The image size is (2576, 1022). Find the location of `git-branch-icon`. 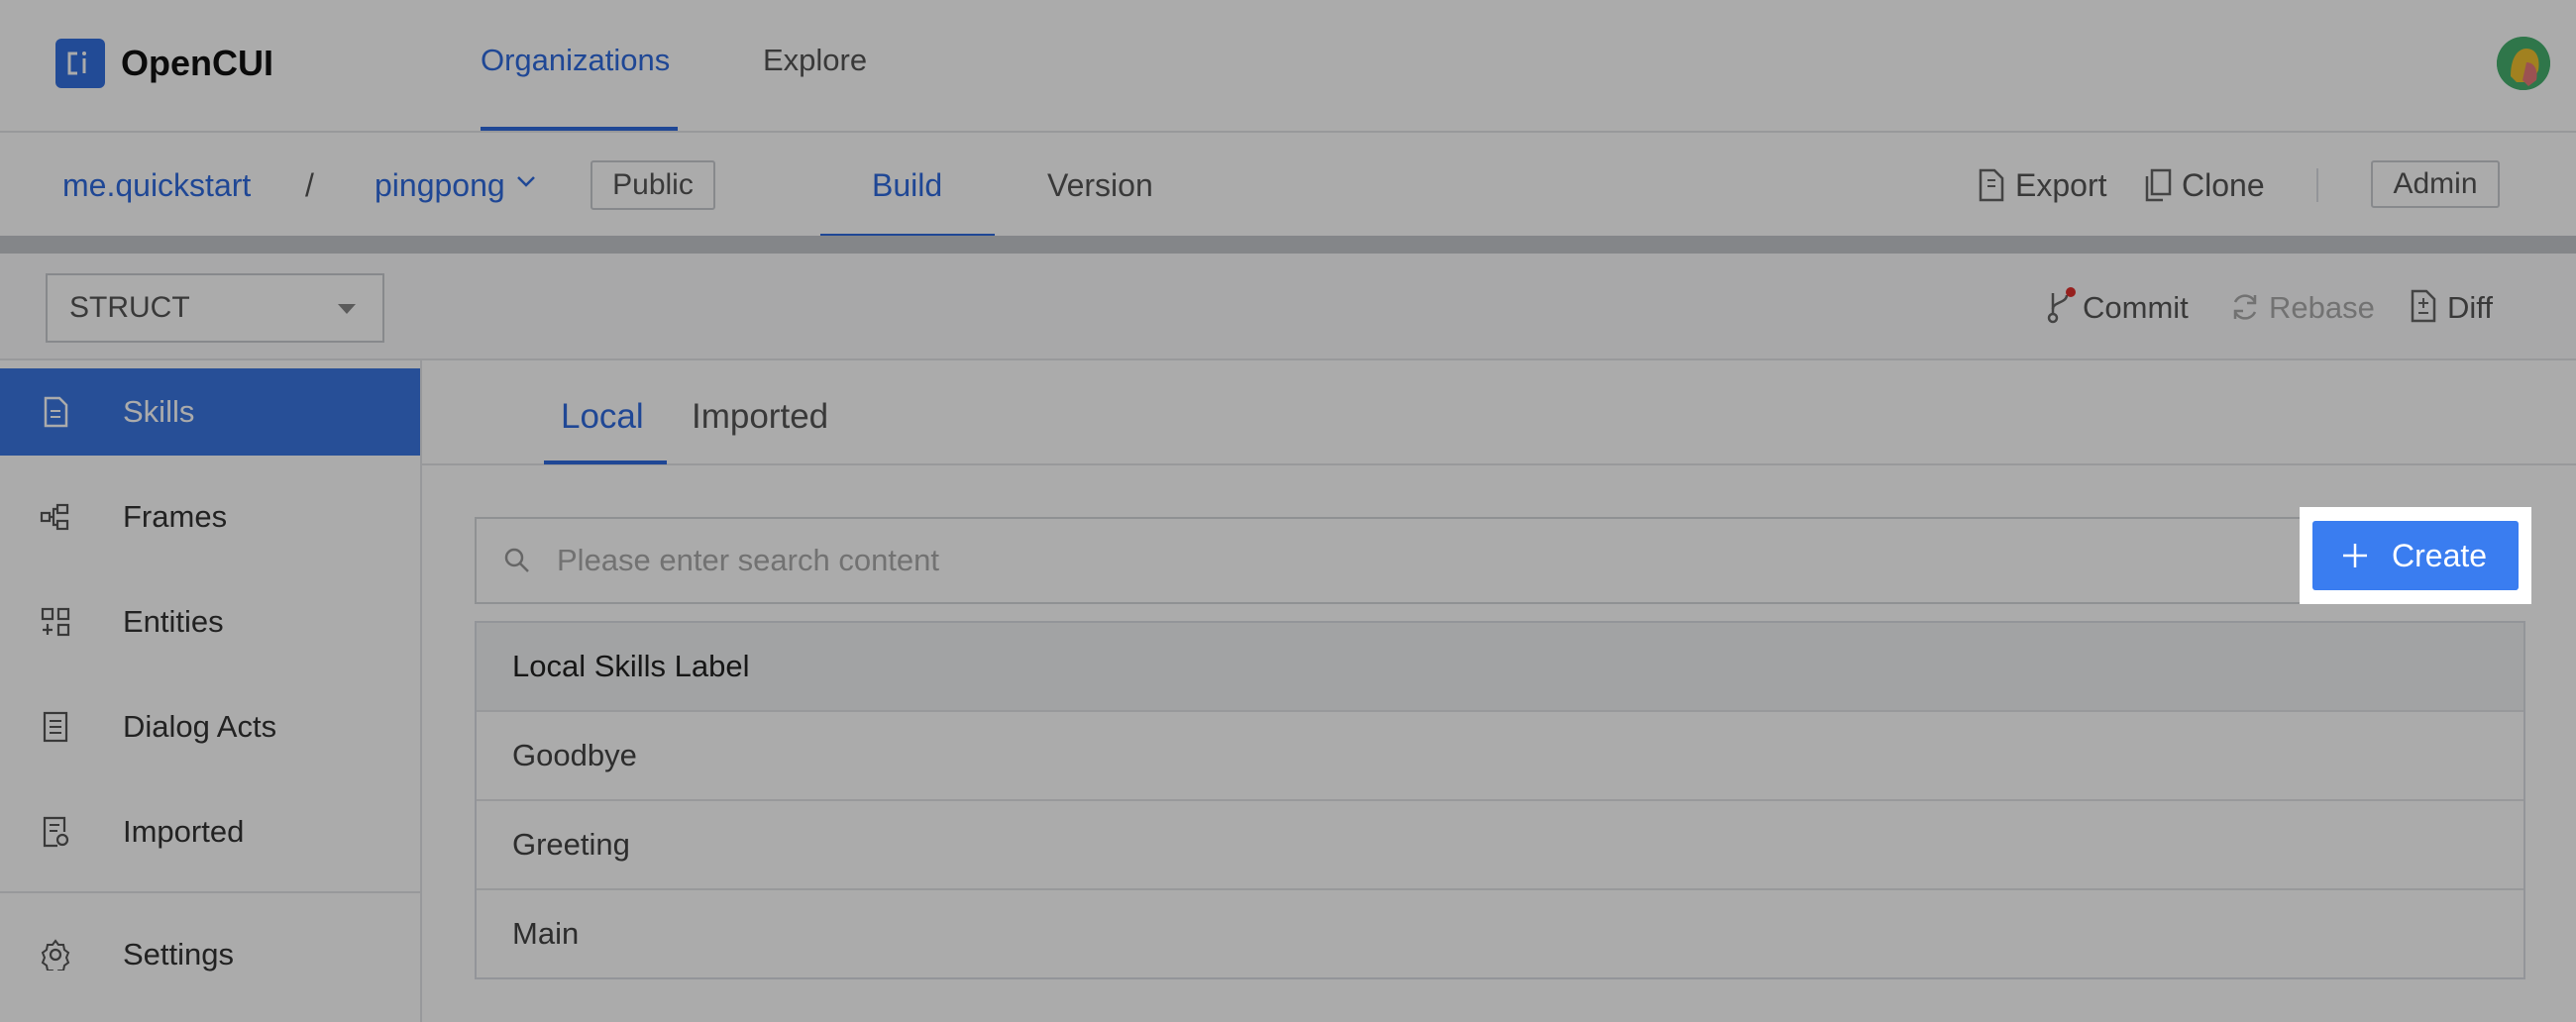

git-branch-icon is located at coordinates (2062, 306).